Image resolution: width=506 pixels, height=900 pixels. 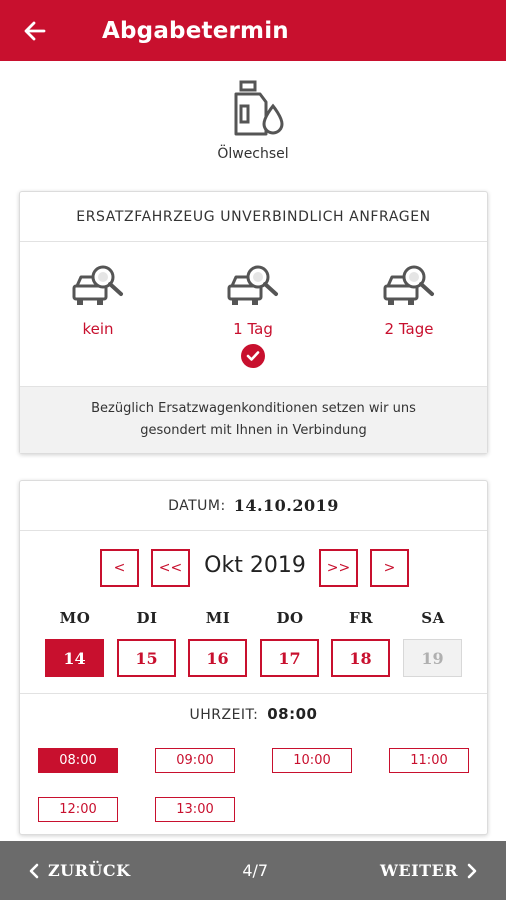 I want to click on time-value: 08:00, so click(x=292, y=714).